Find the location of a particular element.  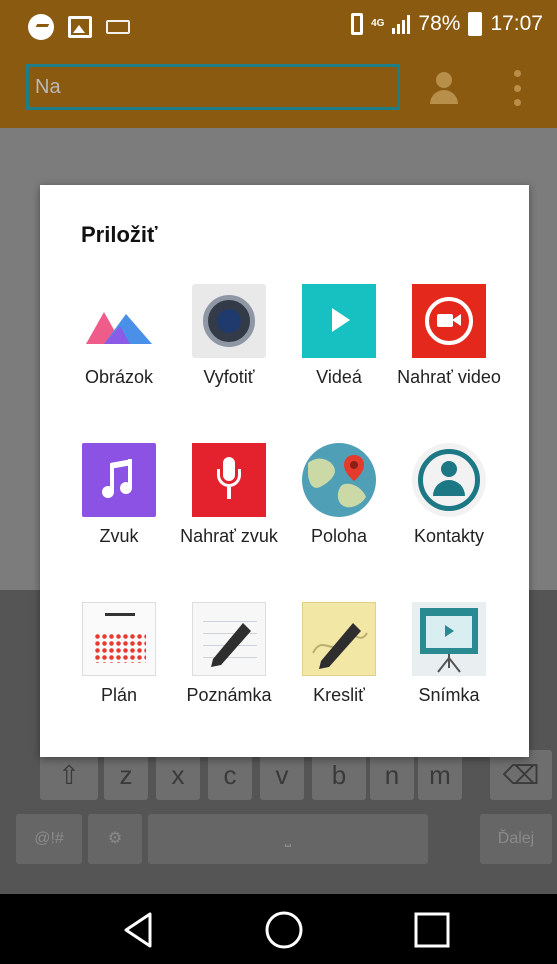

space-key: ⎵ is located at coordinates (288, 839).